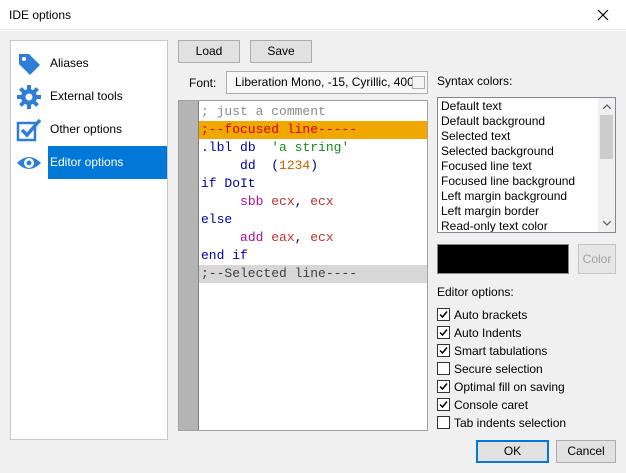 Image resolution: width=626 pixels, height=473 pixels. What do you see at coordinates (486, 166) in the screenshot?
I see `list-item: Focused line text` at bounding box center [486, 166].